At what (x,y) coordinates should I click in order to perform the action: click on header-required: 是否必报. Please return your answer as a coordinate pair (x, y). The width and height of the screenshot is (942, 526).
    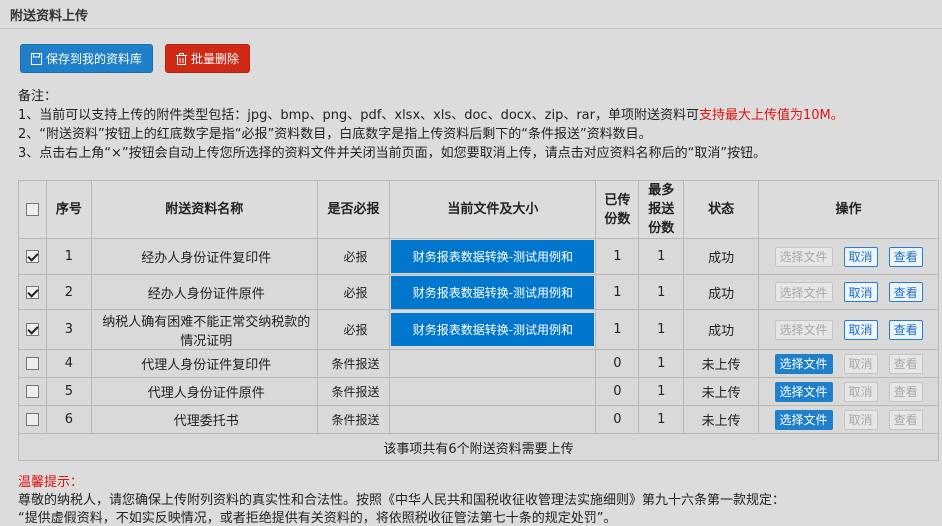
    Looking at the image, I should click on (353, 209).